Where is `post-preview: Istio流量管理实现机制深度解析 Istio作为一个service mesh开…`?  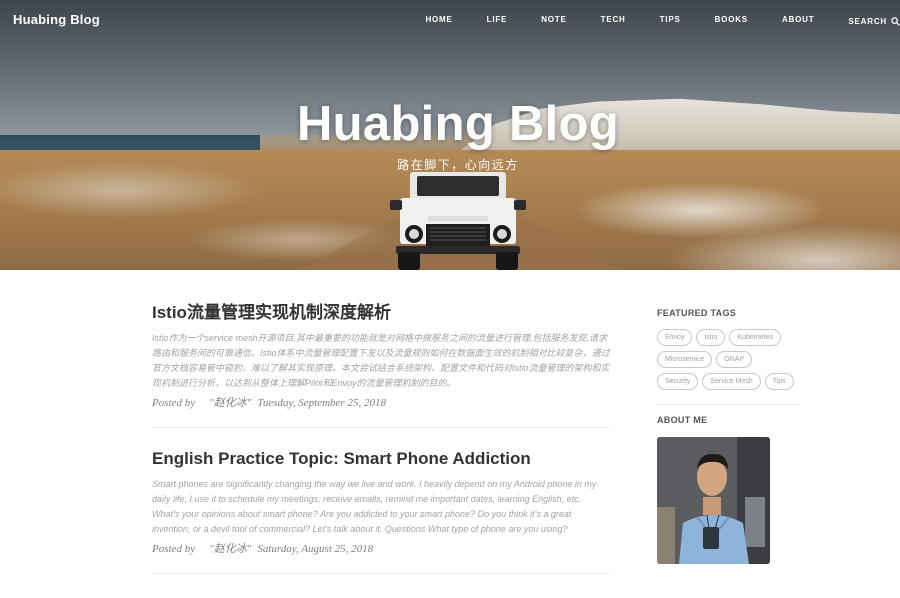 post-preview: Istio流量管理实现机制深度解析 Istio作为一个service mesh开… is located at coordinates (381, 356).